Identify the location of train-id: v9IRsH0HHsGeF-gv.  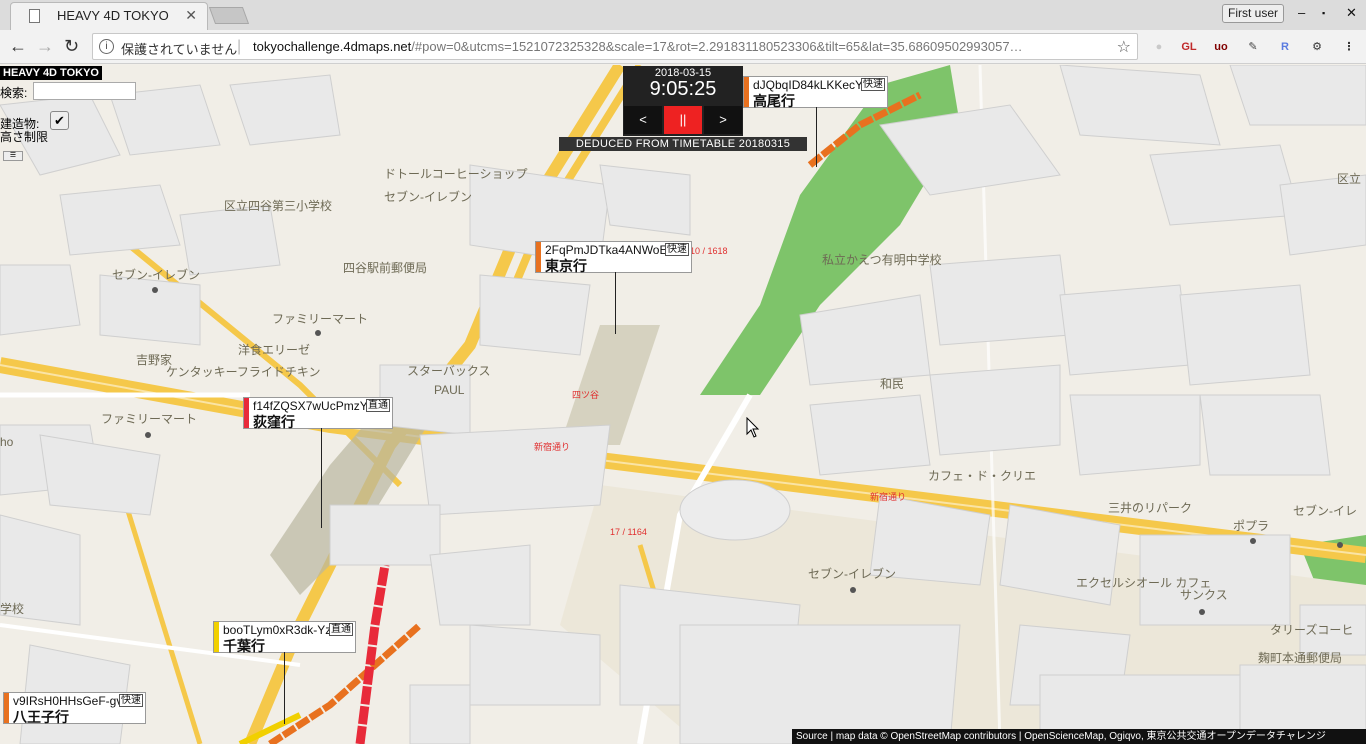
(68, 701).